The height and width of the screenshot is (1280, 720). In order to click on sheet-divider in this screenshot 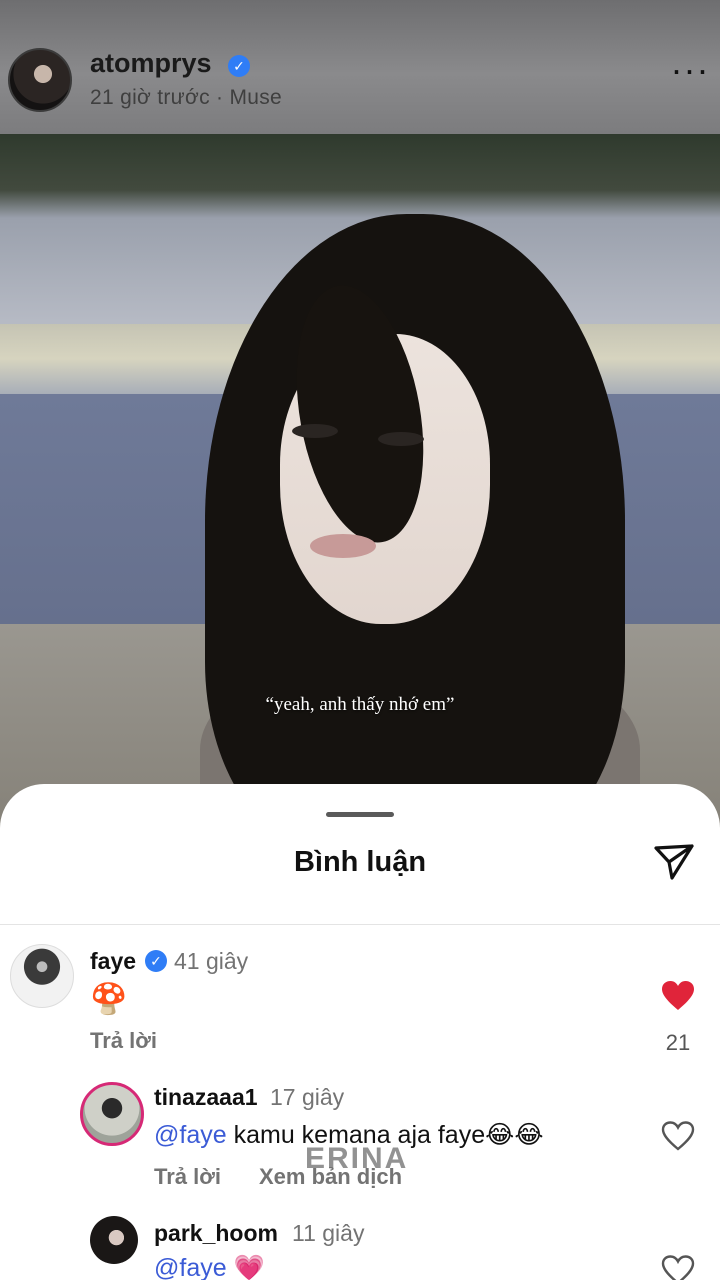, I will do `click(360, 924)`.